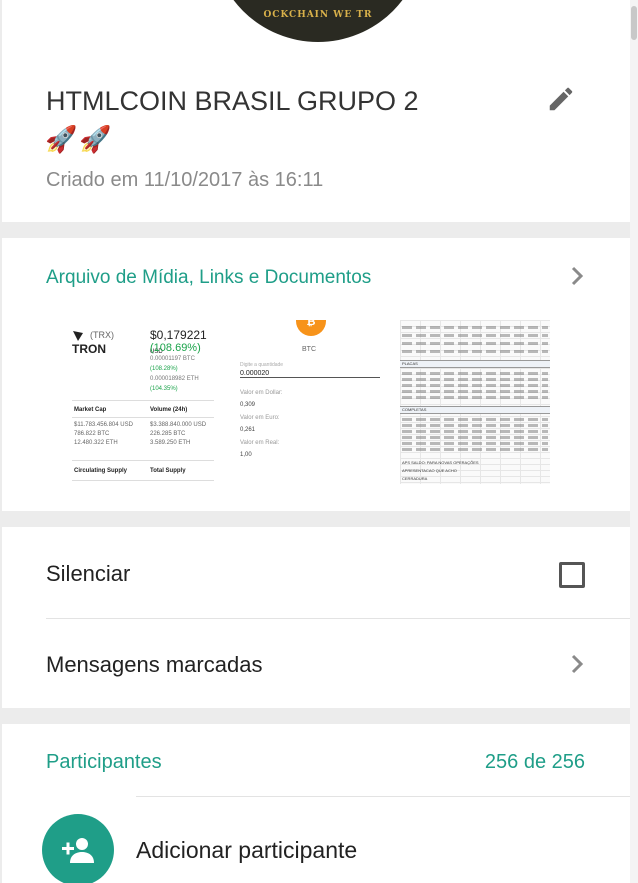 The image size is (638, 883). What do you see at coordinates (440, 462) in the screenshot?
I see `sheet-footer-line: APS SALDO: PARA NOVAS OPERAÇÕES` at bounding box center [440, 462].